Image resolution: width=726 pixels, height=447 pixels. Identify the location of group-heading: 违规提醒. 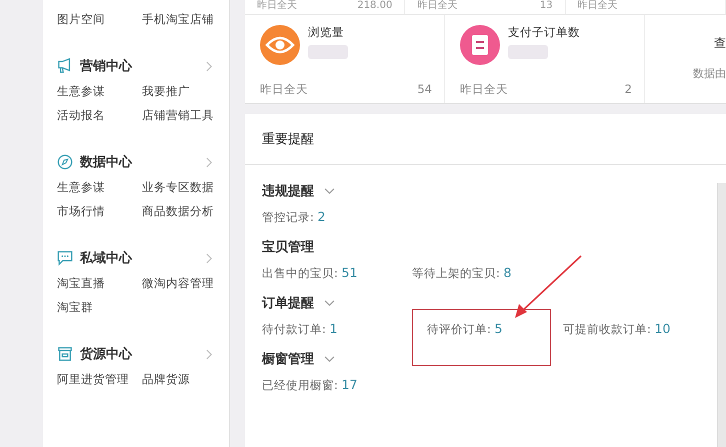
(288, 191).